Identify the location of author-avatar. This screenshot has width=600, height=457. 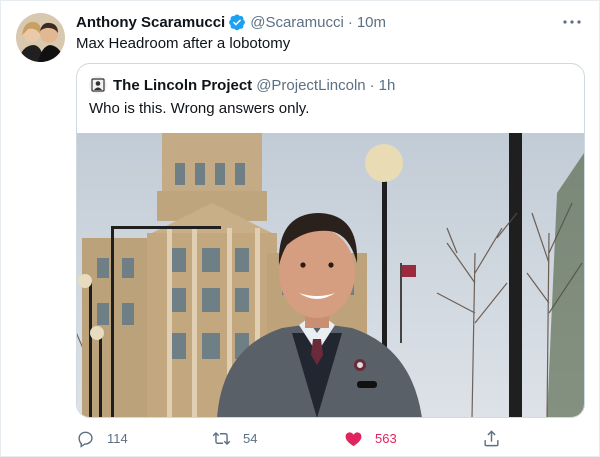
(40, 37).